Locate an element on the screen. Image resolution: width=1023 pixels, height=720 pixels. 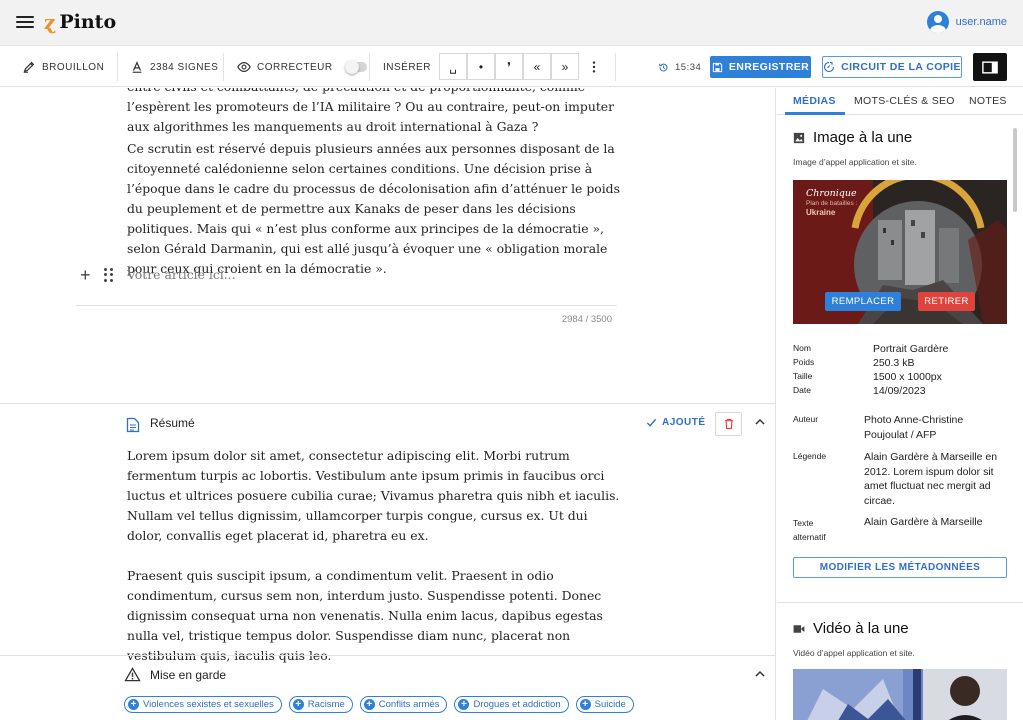
meta-value: 1500 x 1000px is located at coordinates (907, 377).